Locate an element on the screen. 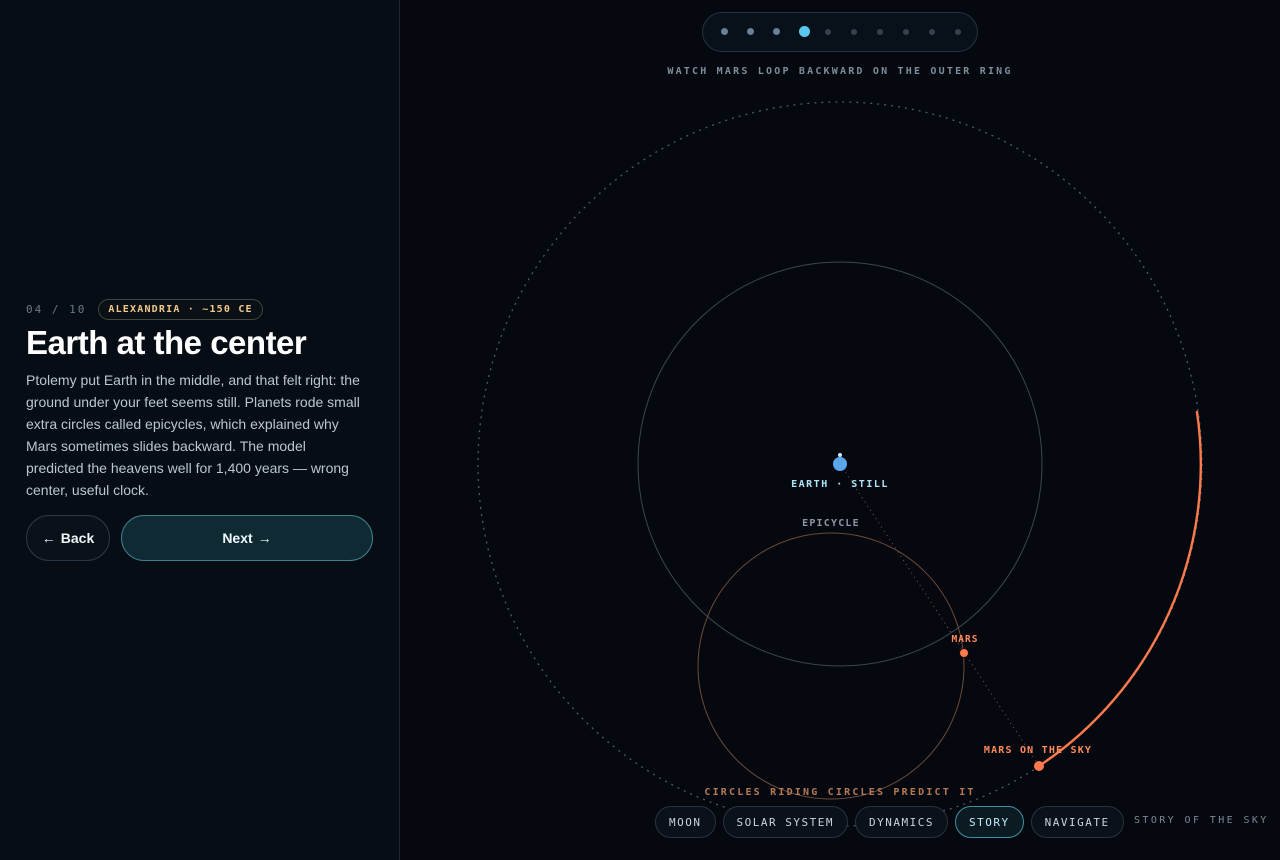  diagram-caption-bottom: CIRCLES RIDING CIRCLES PREDICT IT is located at coordinates (840, 792).